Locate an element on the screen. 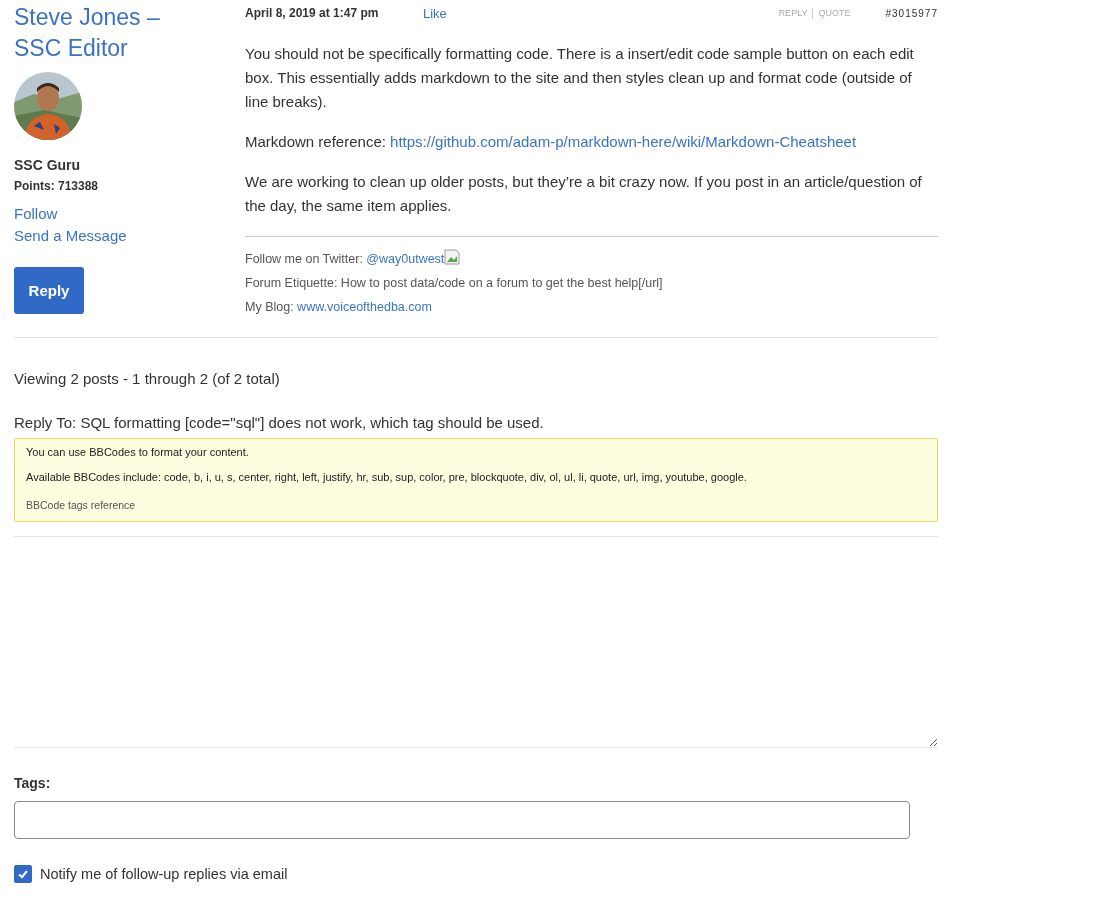 Image resolution: width=1101 pixels, height=912 pixels. notify-checkbox is located at coordinates (23, 874).